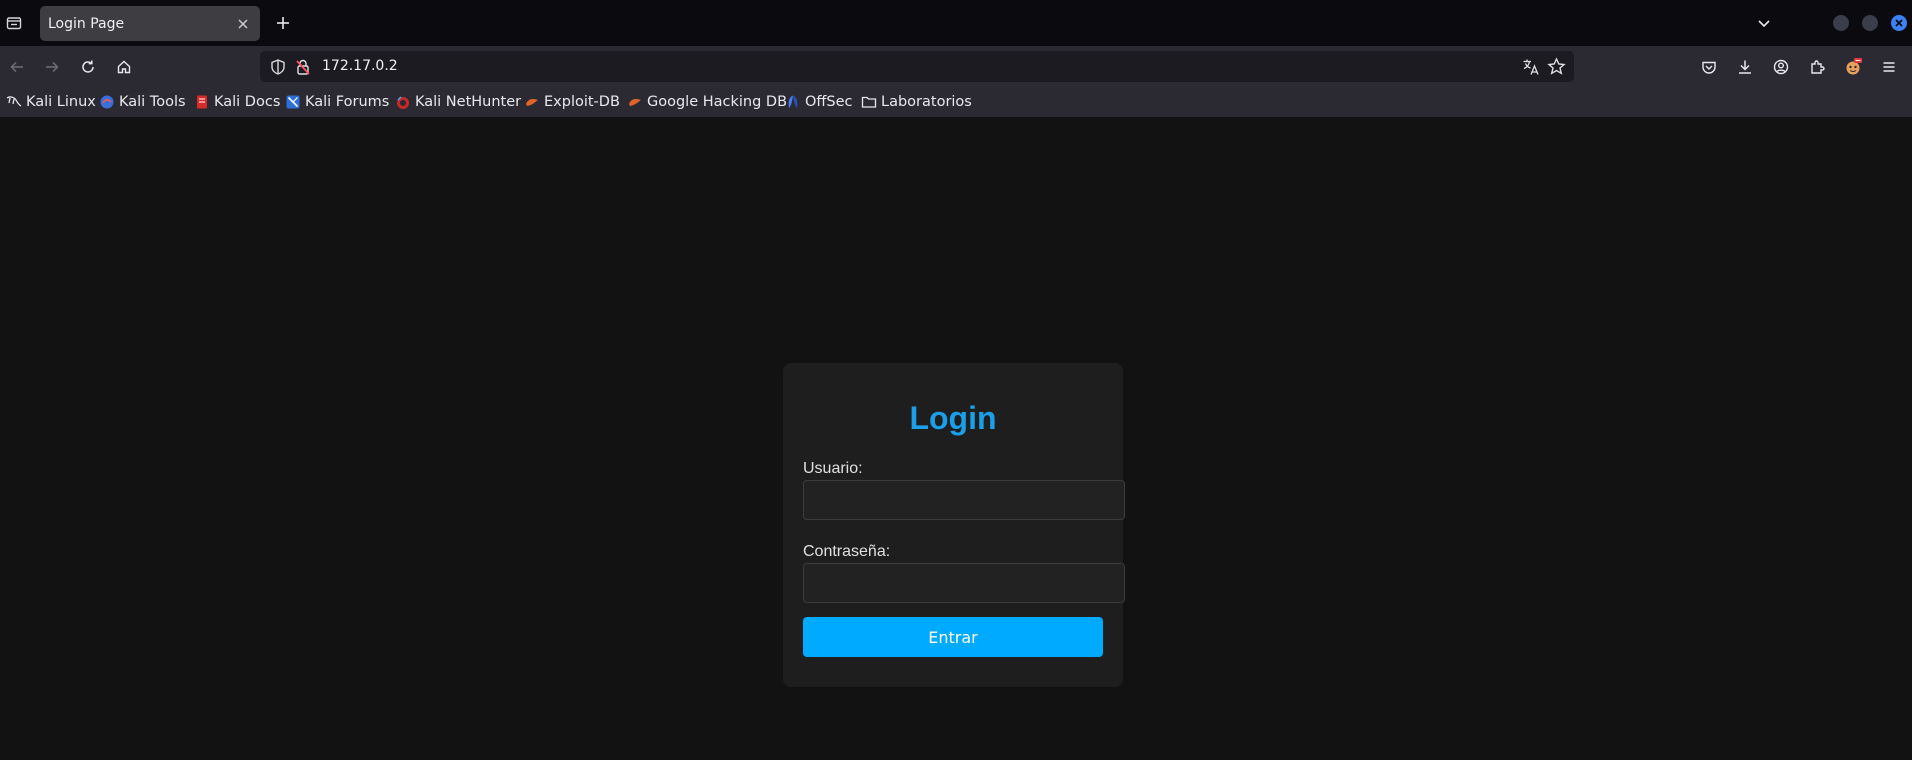  I want to click on bookmark-label: Google Hacking DB, so click(717, 102).